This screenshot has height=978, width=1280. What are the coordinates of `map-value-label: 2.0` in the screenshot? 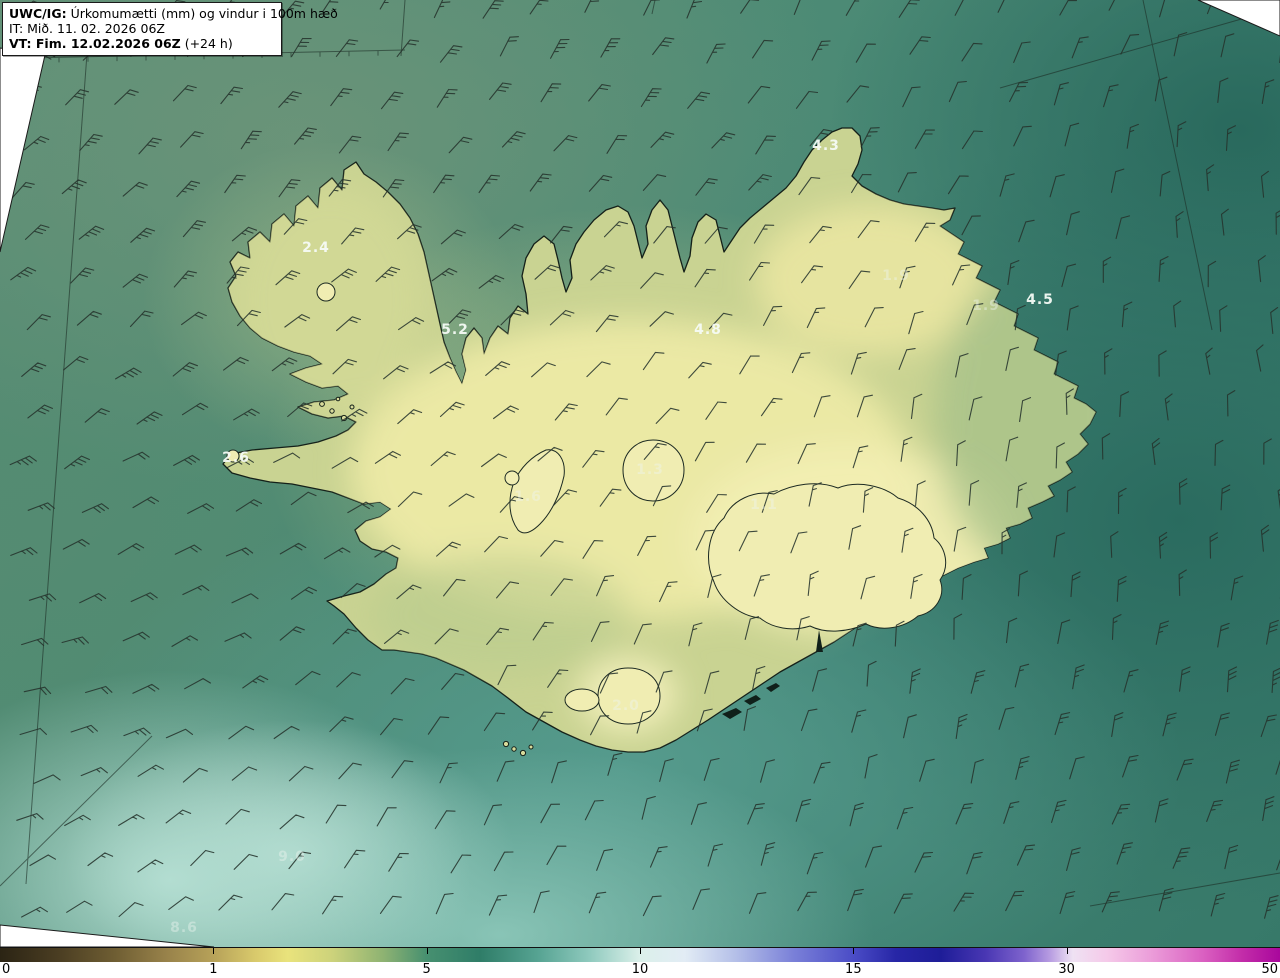 It's located at (626, 706).